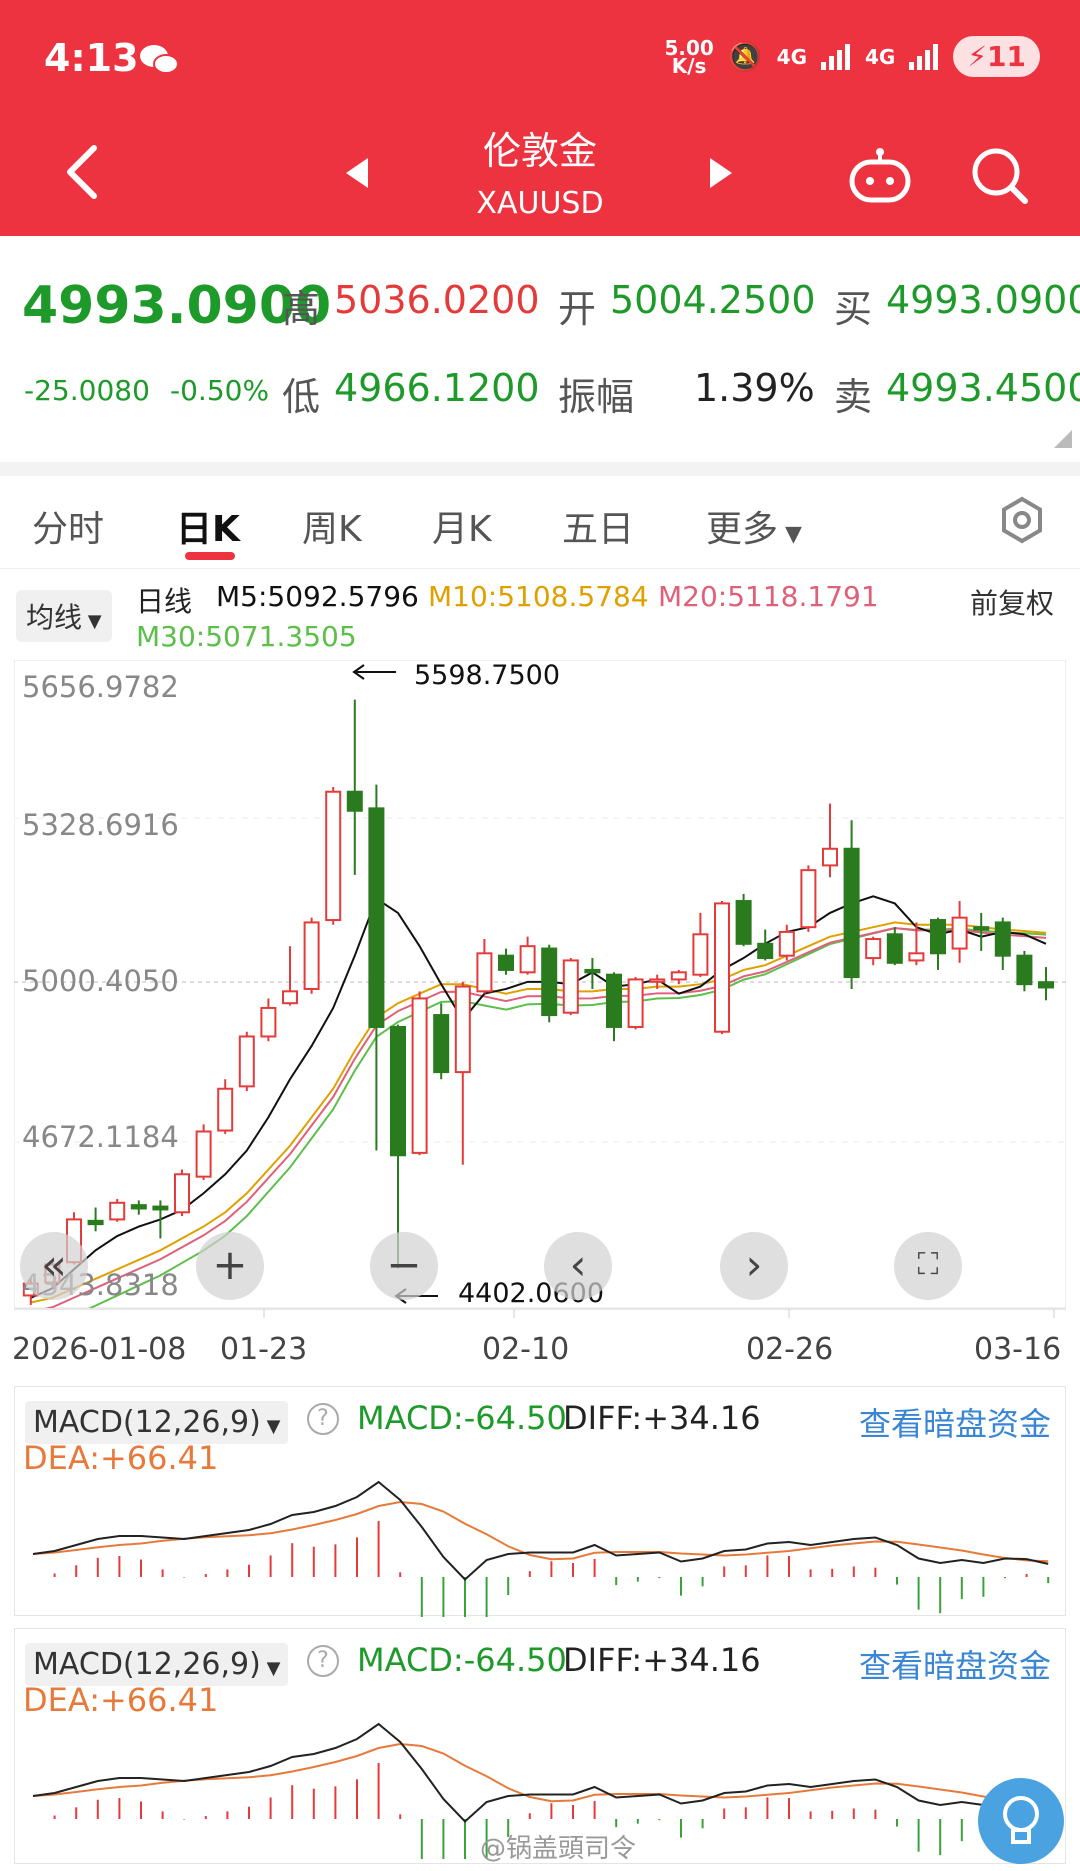 Image resolution: width=1080 pixels, height=1871 pixels. I want to click on sell-label: 卖, so click(853, 397).